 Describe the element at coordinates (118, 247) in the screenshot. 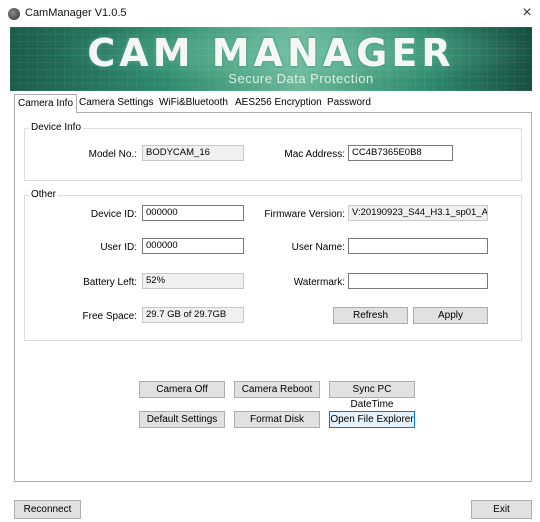

I see `user-id-label: User ID:` at that location.